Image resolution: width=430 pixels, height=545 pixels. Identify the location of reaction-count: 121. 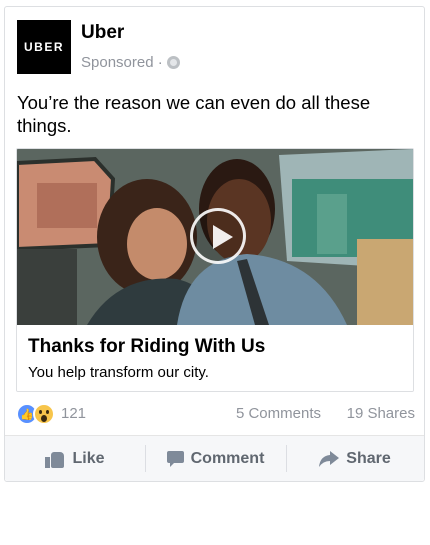
(73, 413).